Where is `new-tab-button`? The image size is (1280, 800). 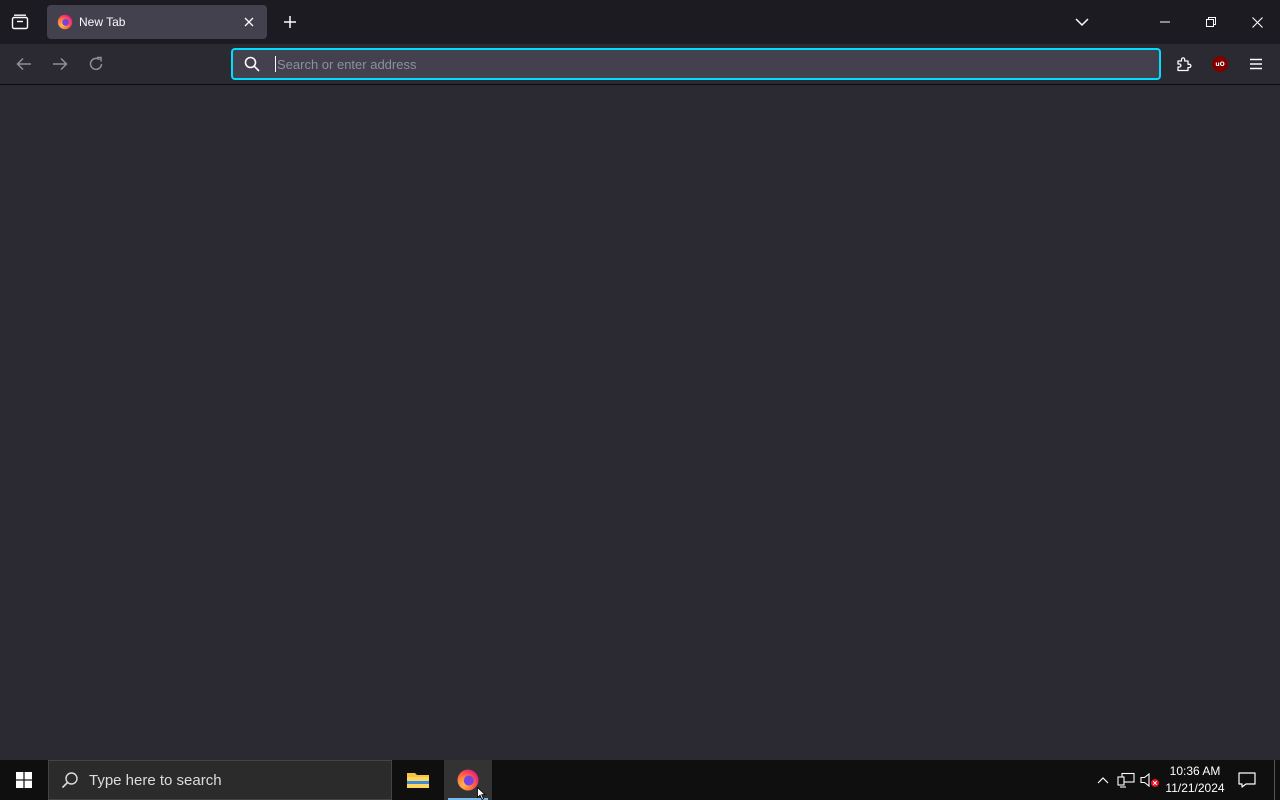
new-tab-button is located at coordinates (290, 22).